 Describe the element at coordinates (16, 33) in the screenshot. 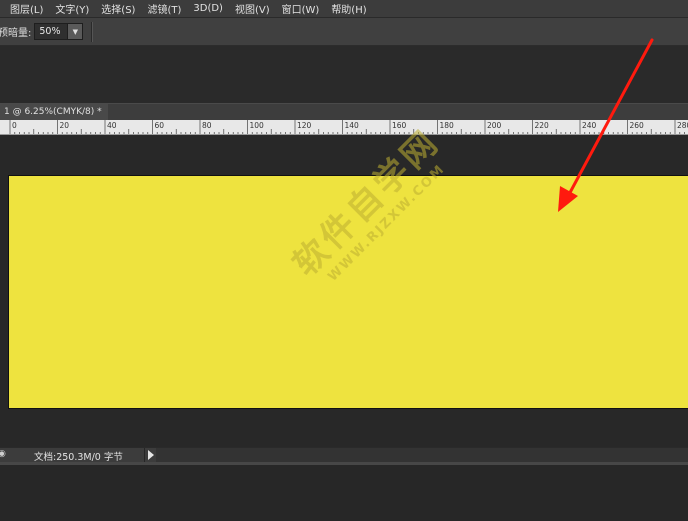

I see `options-label: 预暗量:` at that location.